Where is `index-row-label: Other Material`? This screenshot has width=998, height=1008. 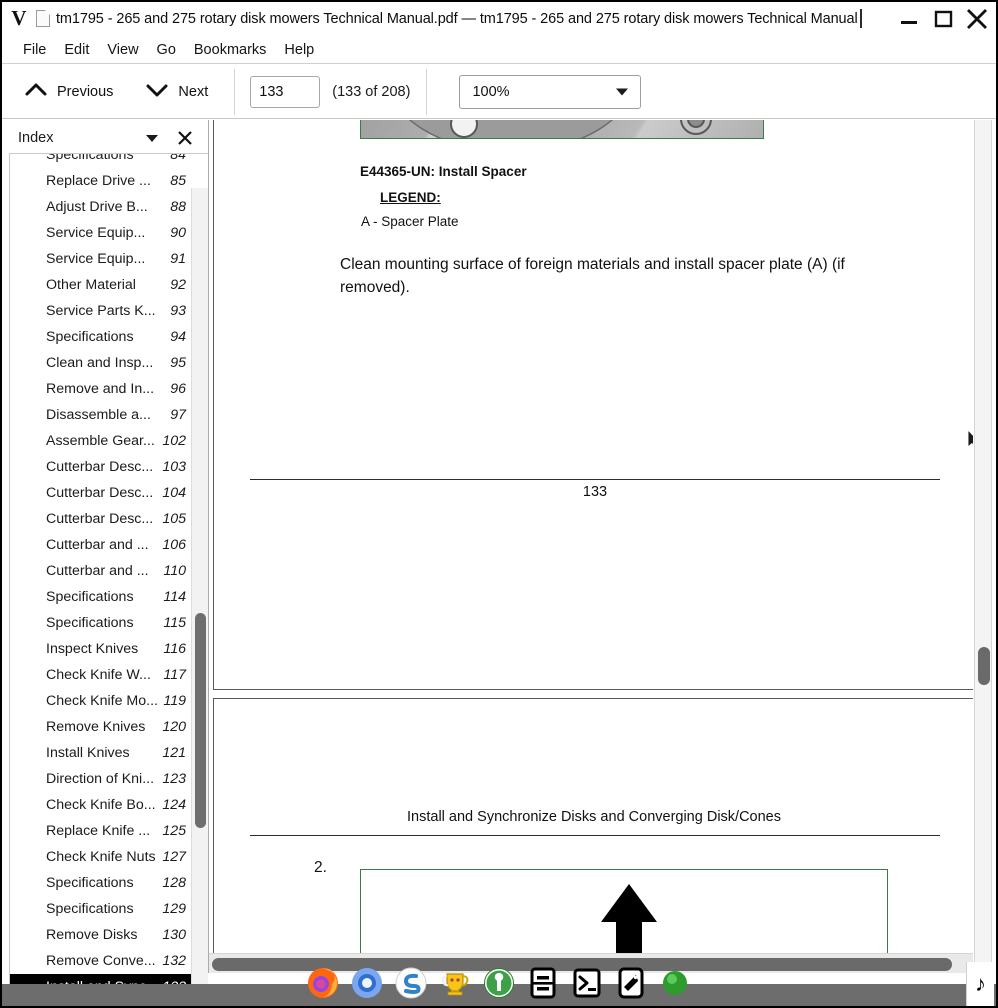 index-row-label: Other Material is located at coordinates (91, 285).